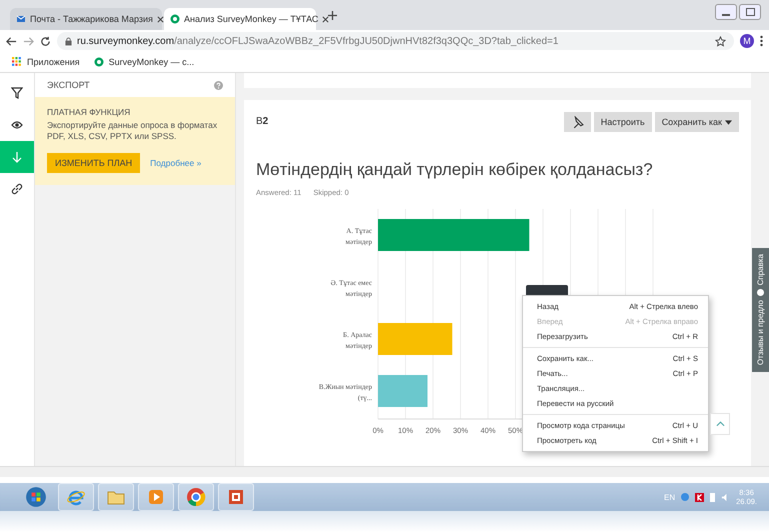 This screenshot has height=532, width=769. I want to click on help-tab: Отзывы и предло Справка, so click(760, 310).